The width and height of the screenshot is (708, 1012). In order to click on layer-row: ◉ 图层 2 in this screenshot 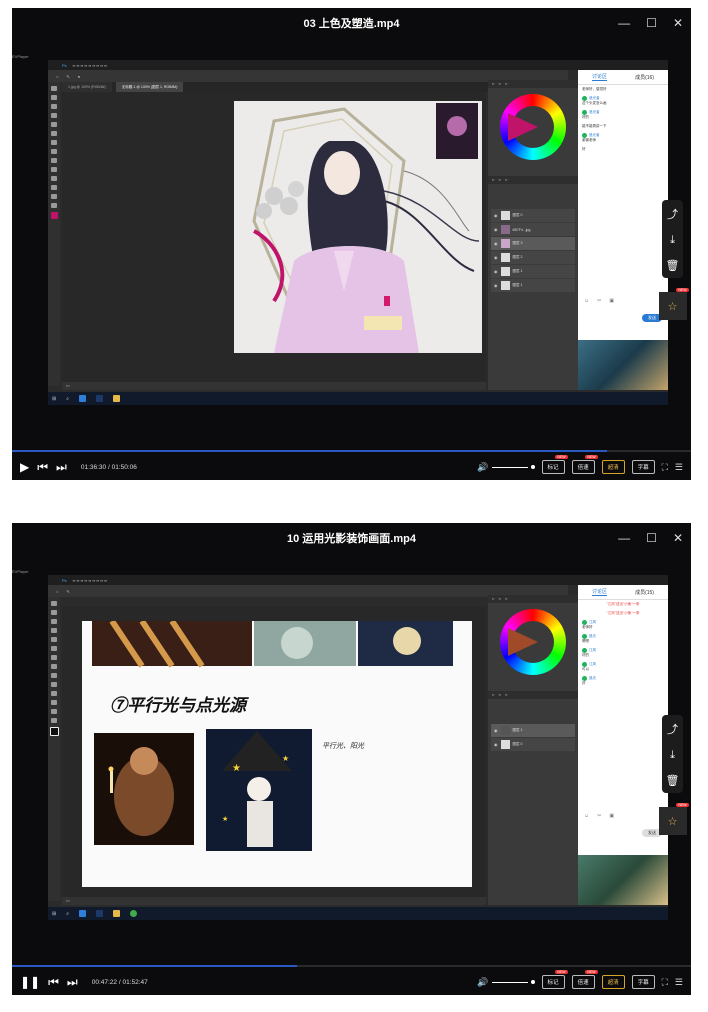, I will do `click(533, 257)`.